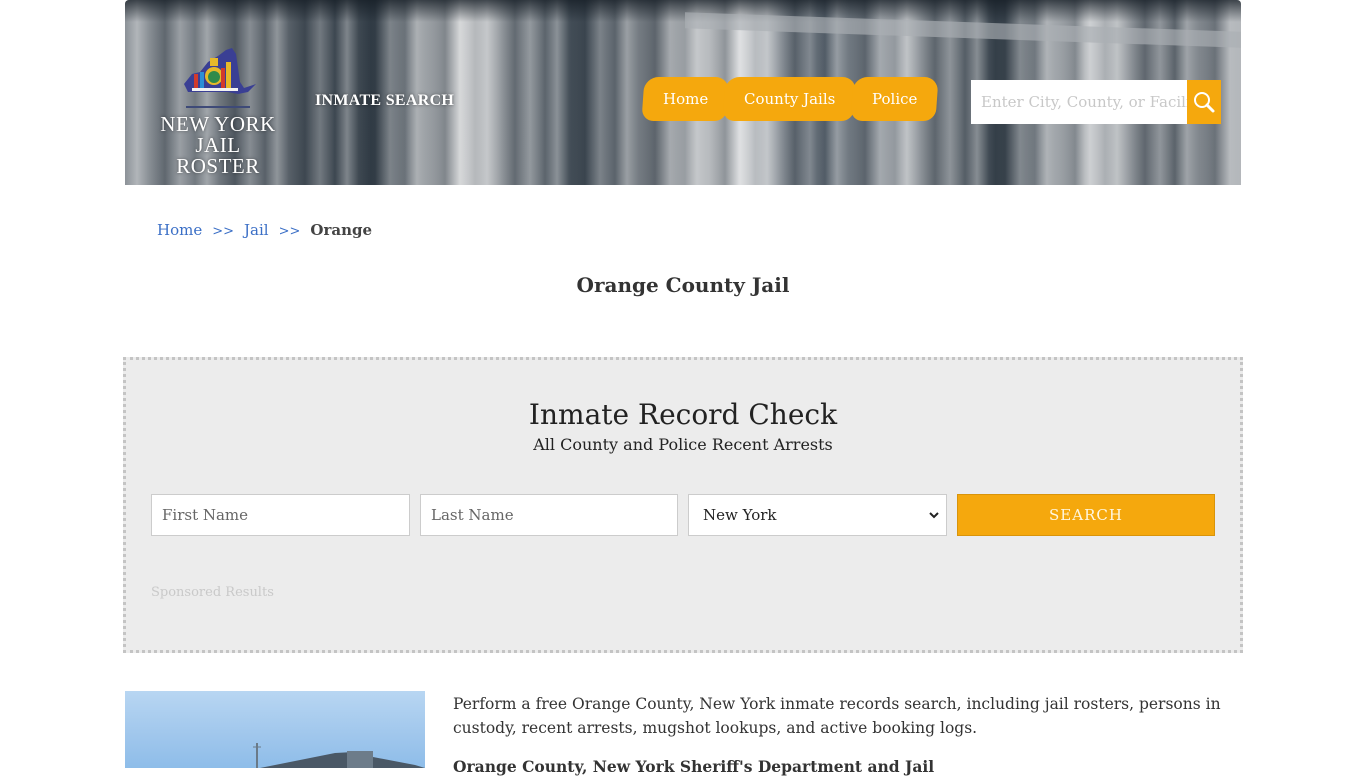  Describe the element at coordinates (1086, 515) in the screenshot. I see `record-search-button: SEARCH` at that location.